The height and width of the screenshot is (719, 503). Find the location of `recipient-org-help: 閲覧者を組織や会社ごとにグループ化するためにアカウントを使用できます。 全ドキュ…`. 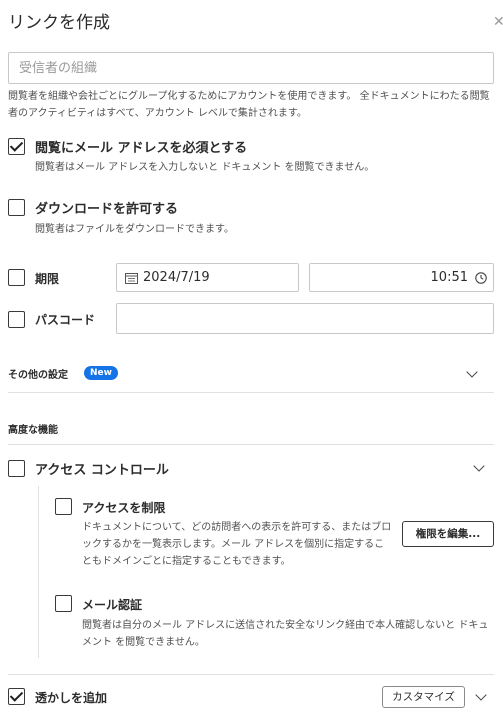

recipient-org-help: 閲覧者を組織や会社ごとにグループ化するためにアカウントを使用できます。 全ドキュ… is located at coordinates (249, 105).